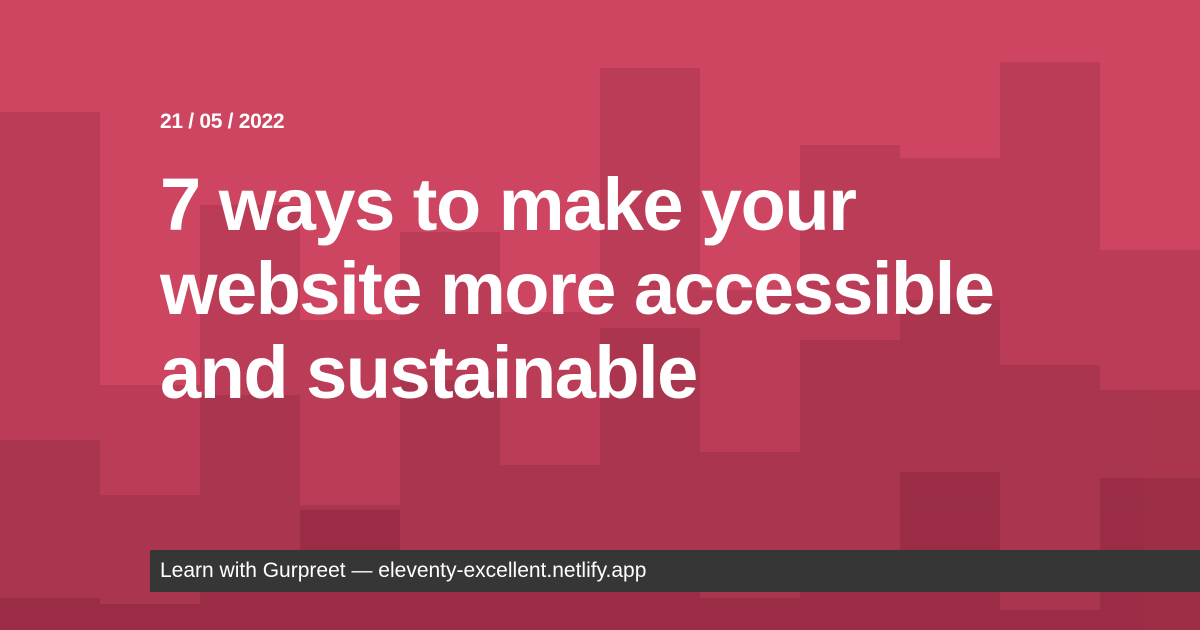  Describe the element at coordinates (512, 570) in the screenshot. I see `site-domain: eleventy-excellent.netlify.app` at that location.